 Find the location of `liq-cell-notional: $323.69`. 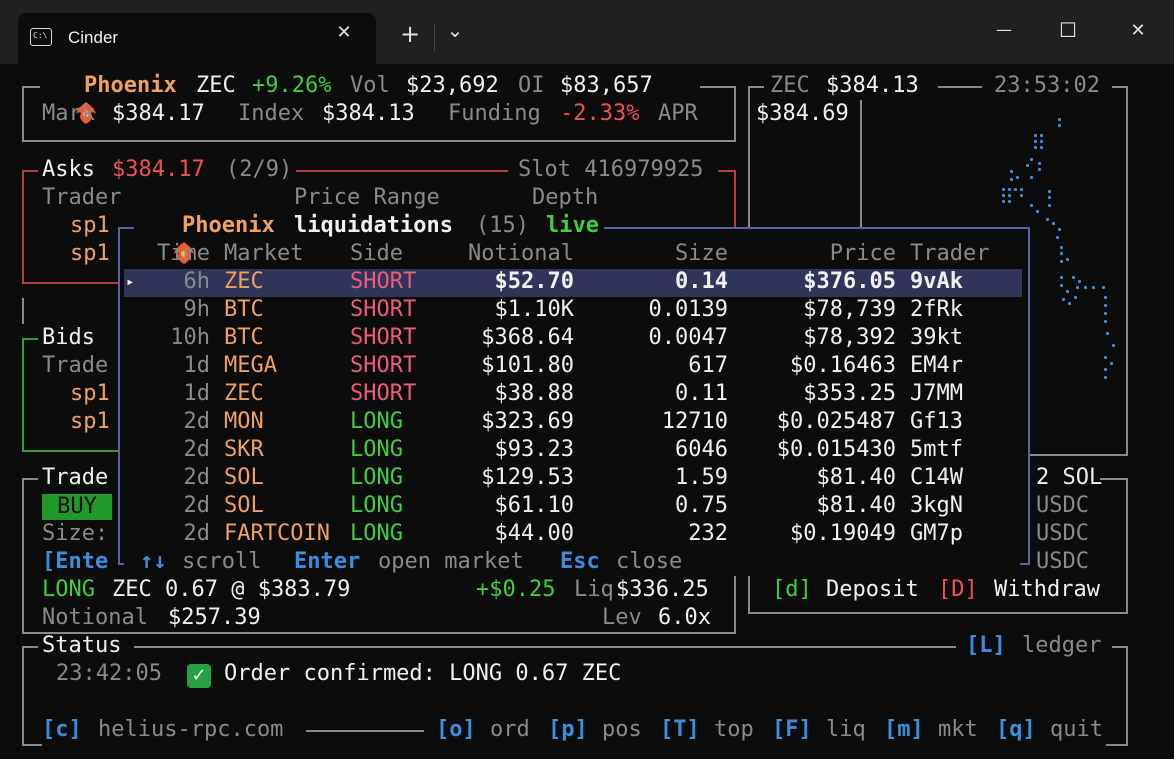

liq-cell-notional: $323.69 is located at coordinates (527, 422).